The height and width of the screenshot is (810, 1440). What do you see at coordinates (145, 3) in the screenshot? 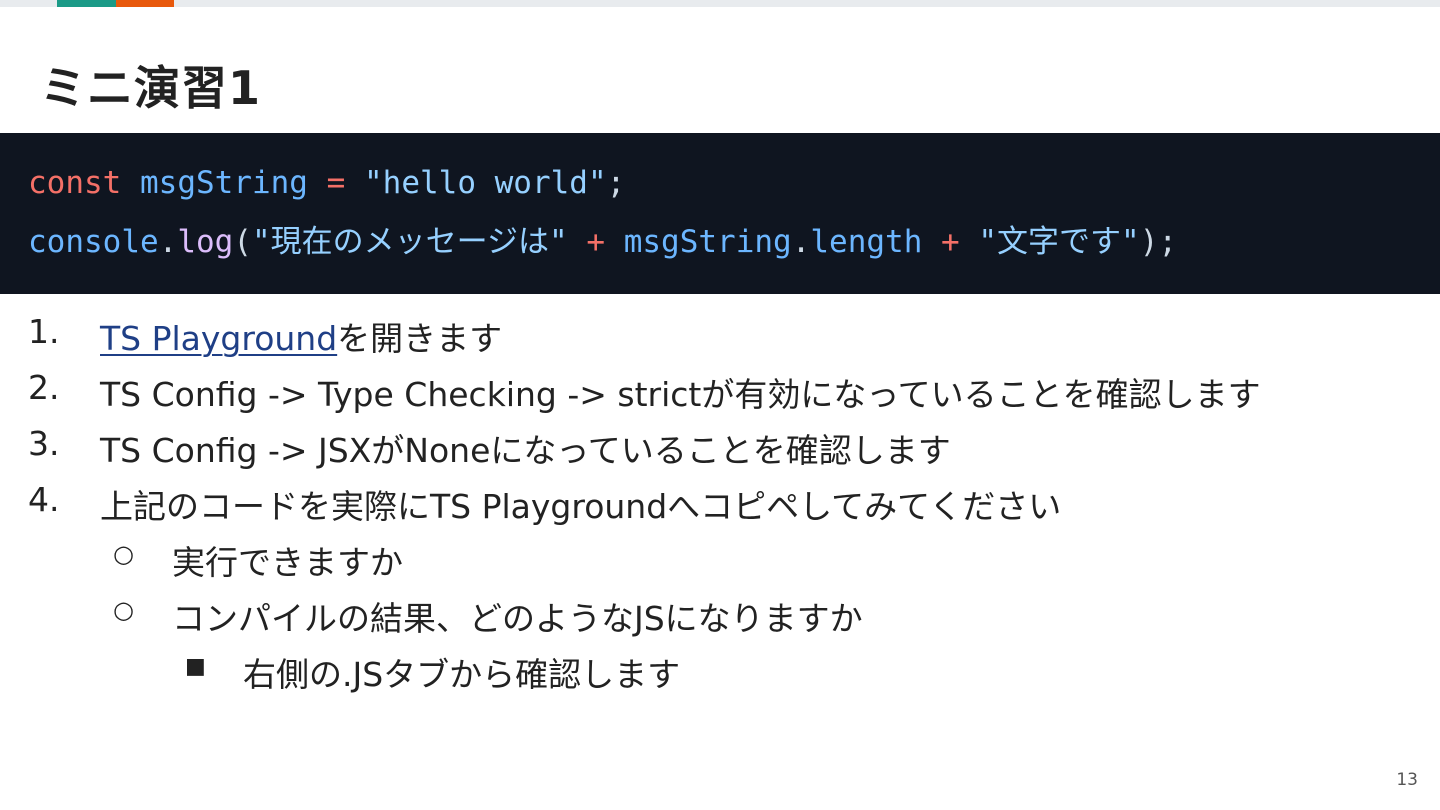
I see `accent-segment-orange` at bounding box center [145, 3].